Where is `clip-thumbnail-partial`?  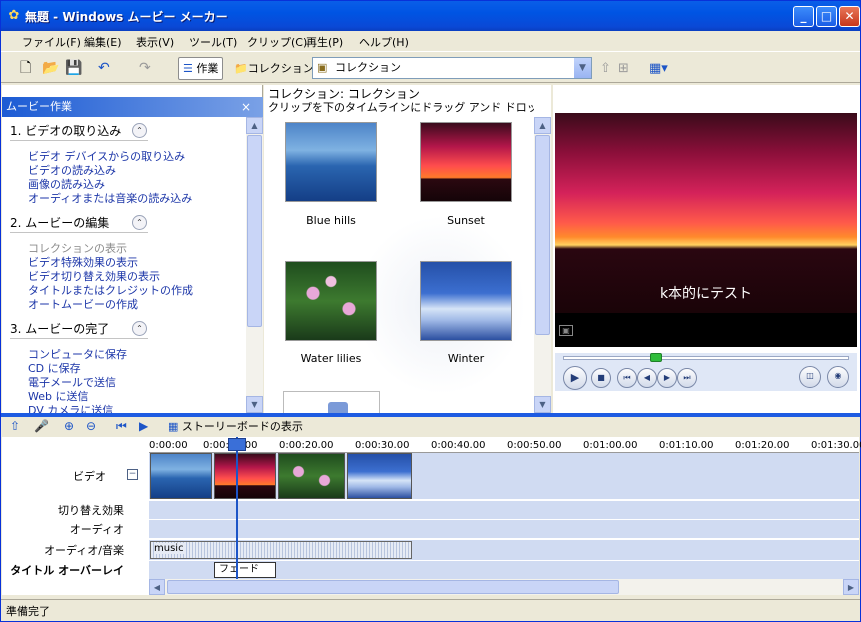 clip-thumbnail-partial is located at coordinates (331, 402).